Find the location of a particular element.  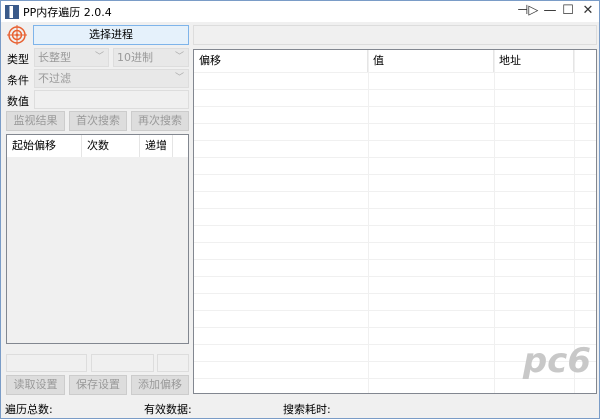

base-select: 10进制 ﹀ is located at coordinates (151, 57).